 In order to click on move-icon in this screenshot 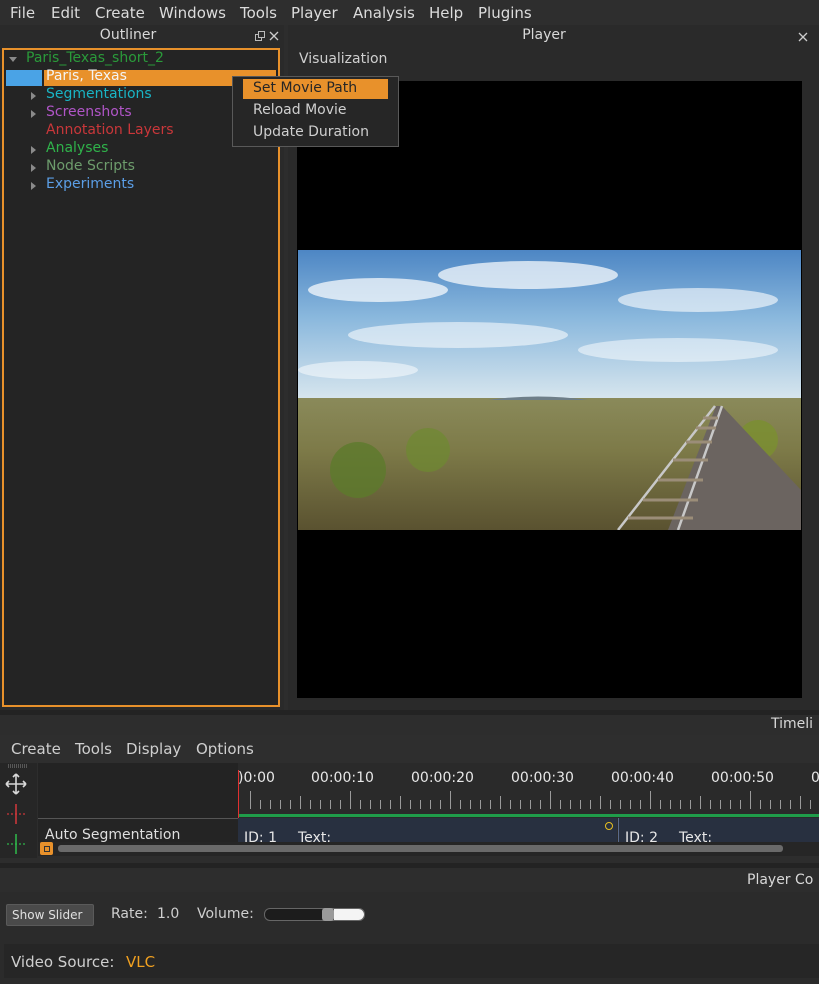, I will do `click(16, 784)`.